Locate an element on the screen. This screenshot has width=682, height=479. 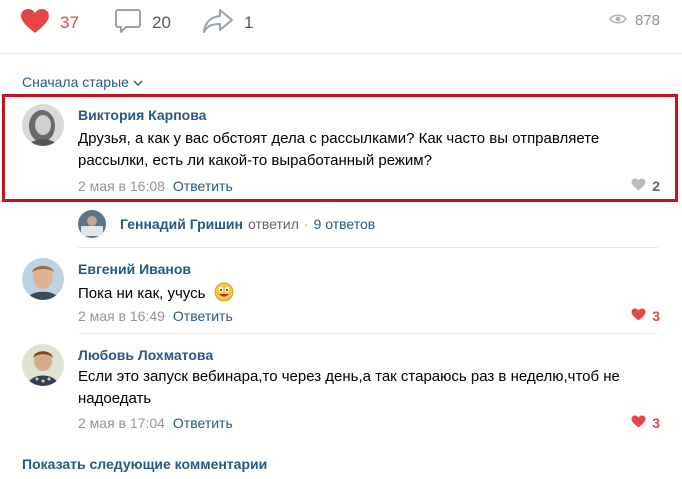
comment-author: Евгений Иванов is located at coordinates (134, 269).